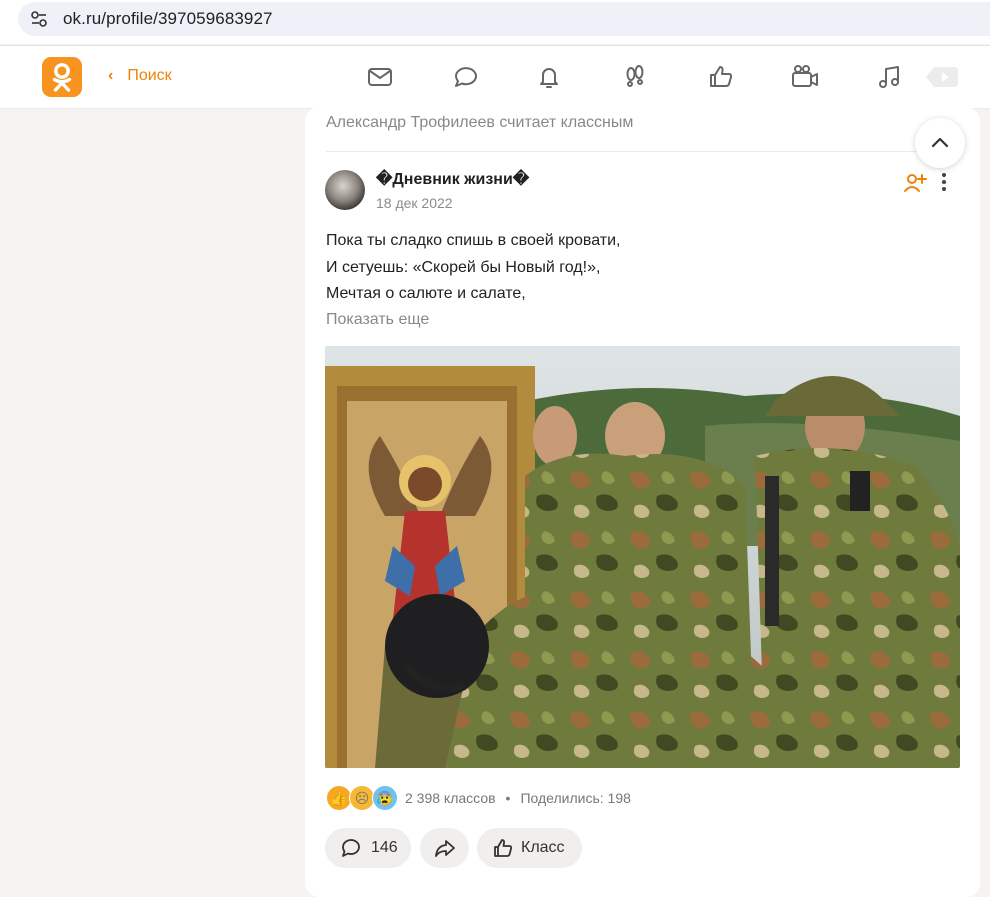  What do you see at coordinates (643, 151) in the screenshot?
I see `divider` at bounding box center [643, 151].